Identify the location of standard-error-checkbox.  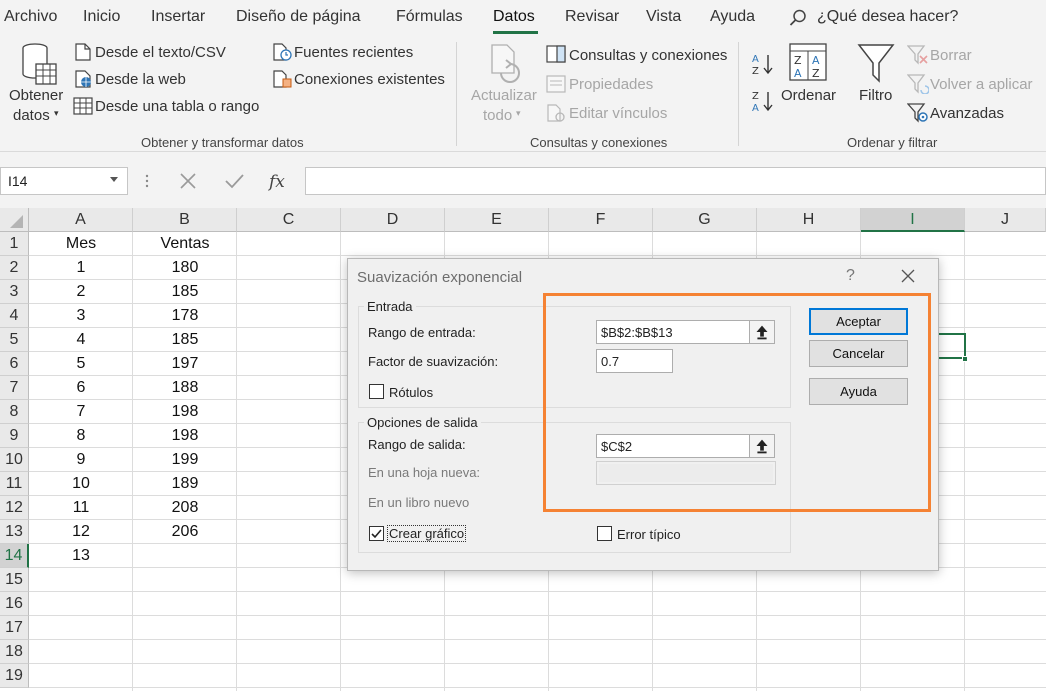
(604, 533).